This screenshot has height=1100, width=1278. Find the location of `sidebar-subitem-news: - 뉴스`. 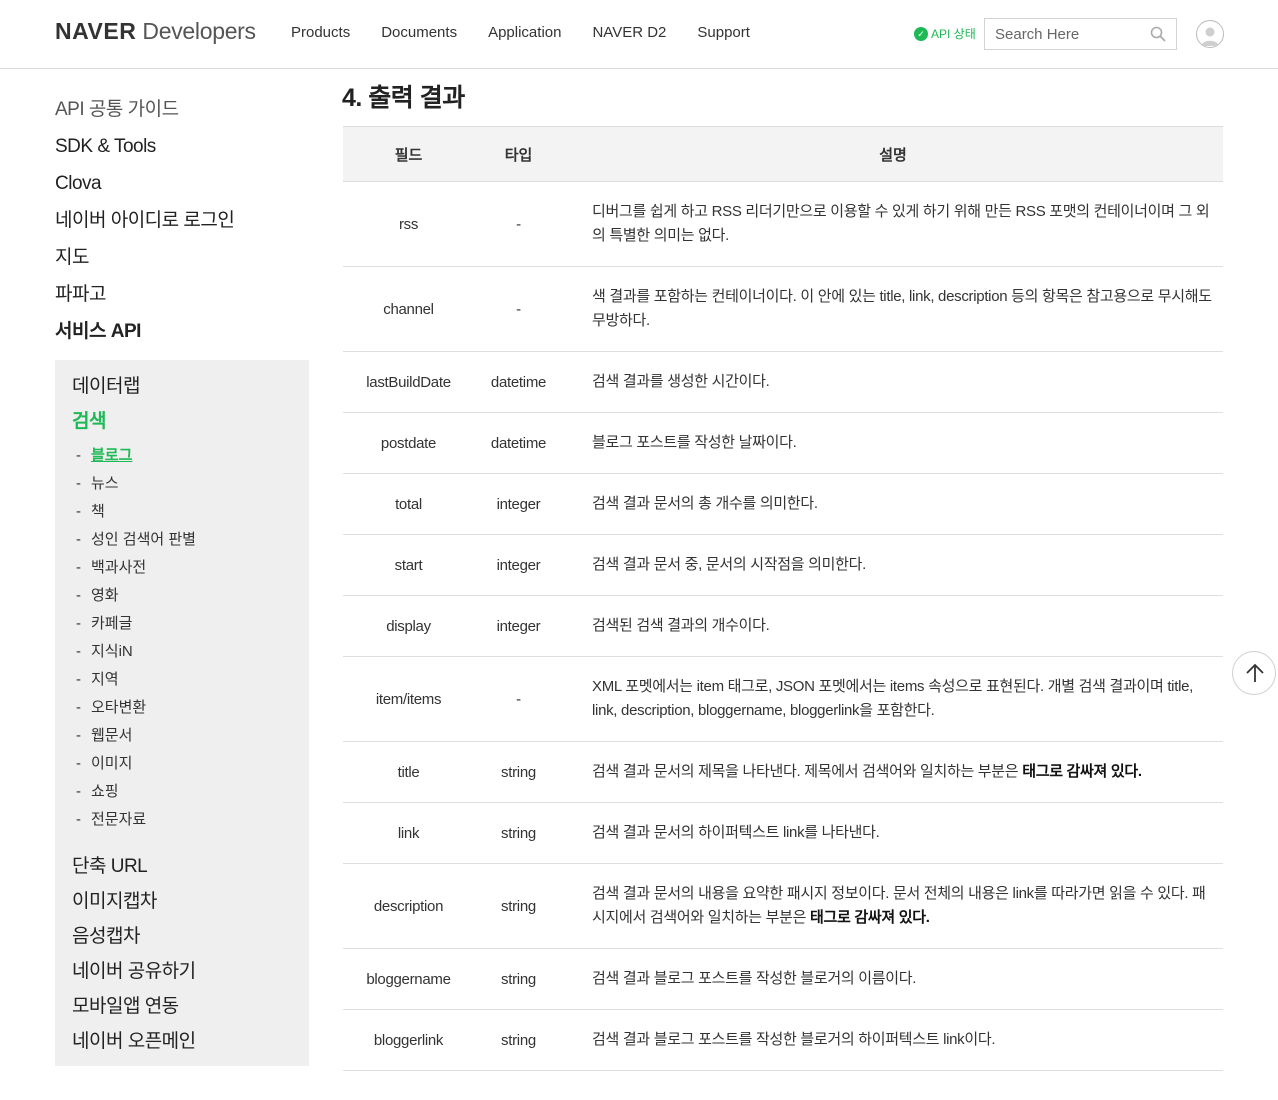

sidebar-subitem-news: - 뉴스 is located at coordinates (97, 482).